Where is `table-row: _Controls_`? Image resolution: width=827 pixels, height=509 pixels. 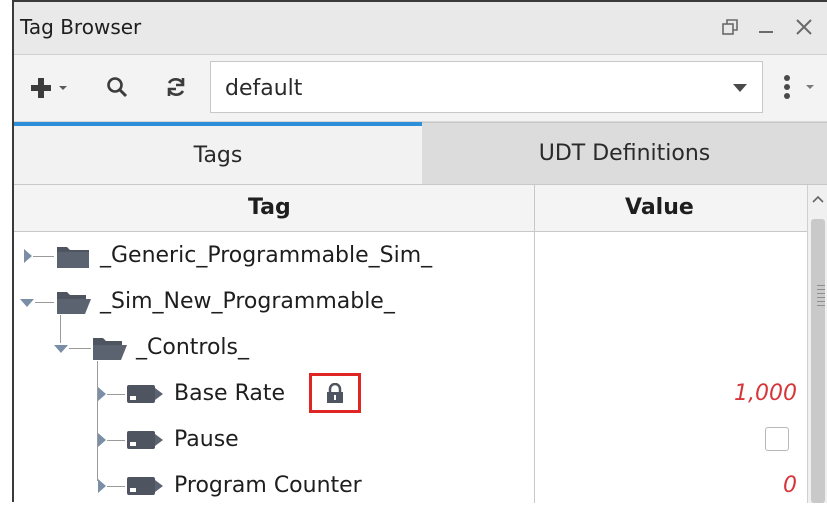
table-row: _Controls_ is located at coordinates (410, 348).